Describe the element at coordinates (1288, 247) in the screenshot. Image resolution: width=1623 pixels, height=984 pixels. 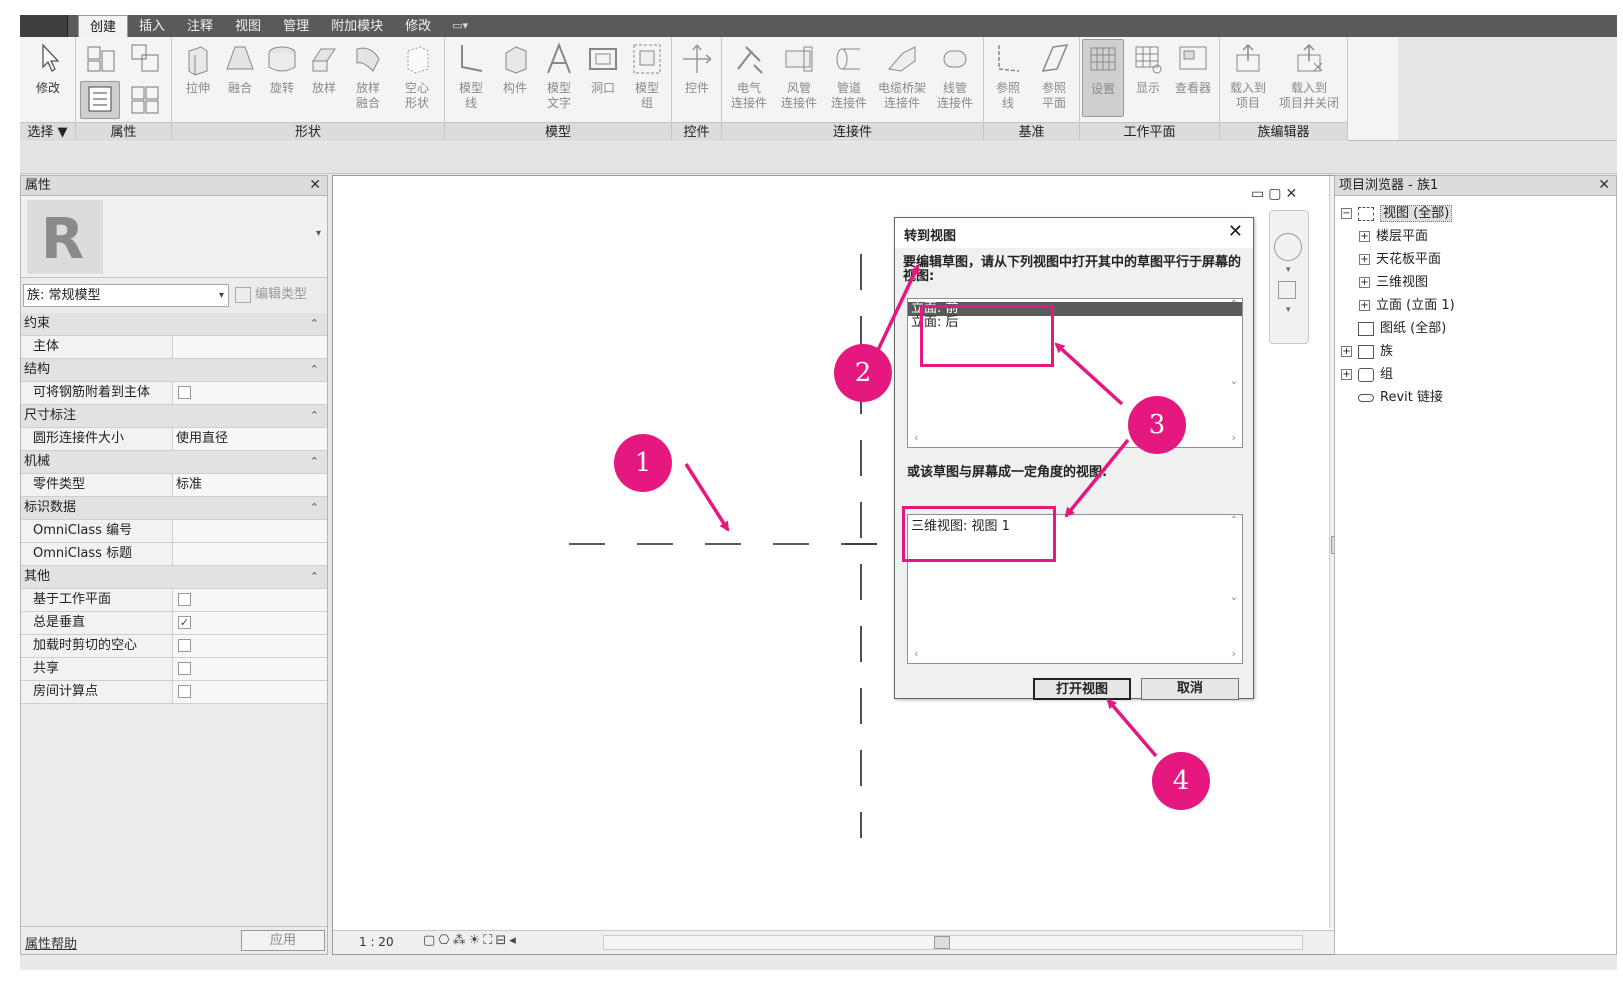
I see `steering-wheel-icon` at that location.